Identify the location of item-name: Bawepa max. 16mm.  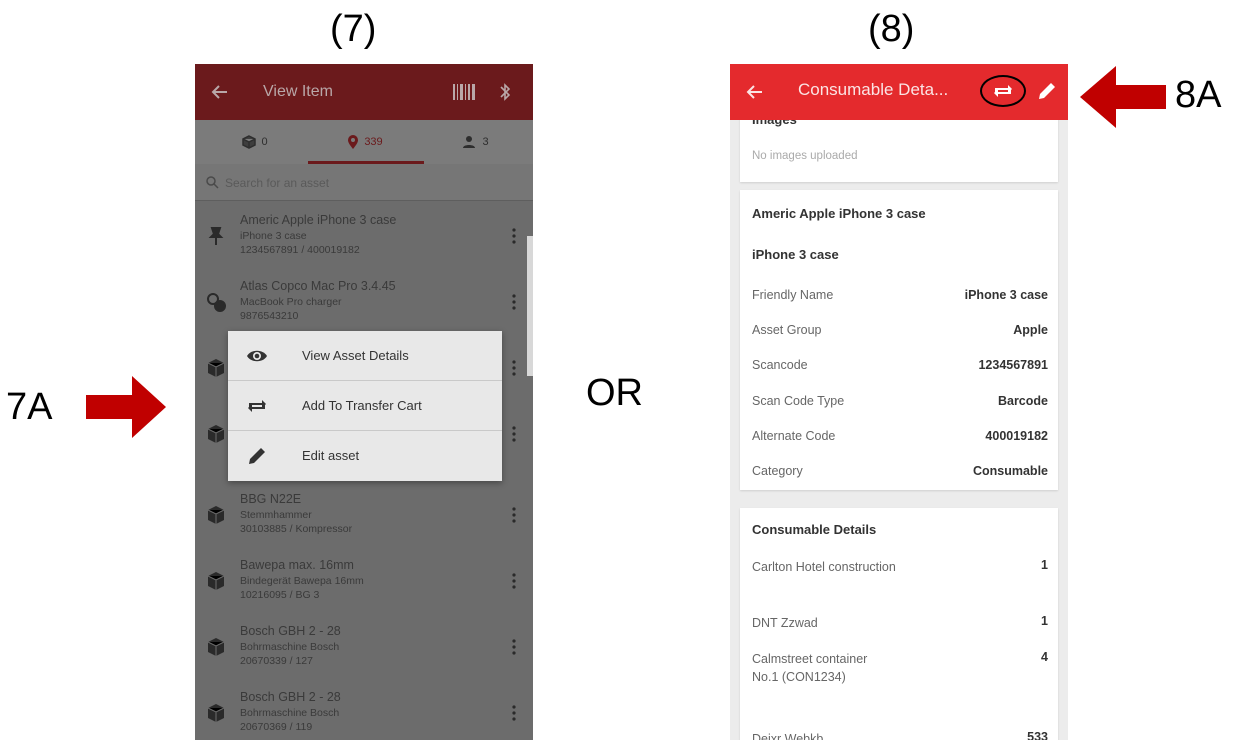
(297, 565).